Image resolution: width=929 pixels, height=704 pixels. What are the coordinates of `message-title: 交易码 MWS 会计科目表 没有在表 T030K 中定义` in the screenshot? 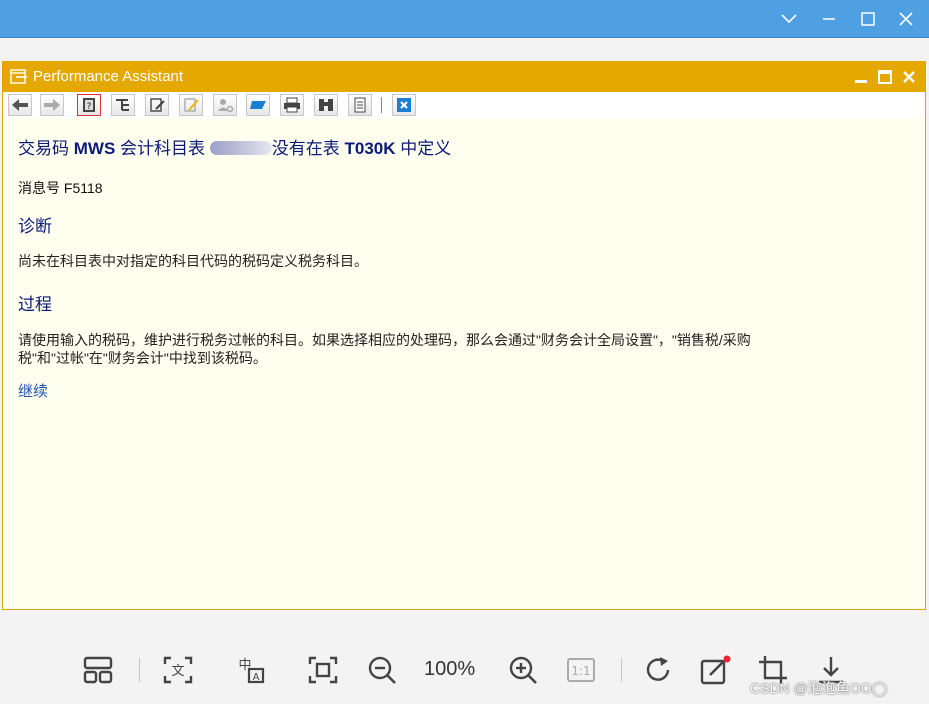 It's located at (234, 146).